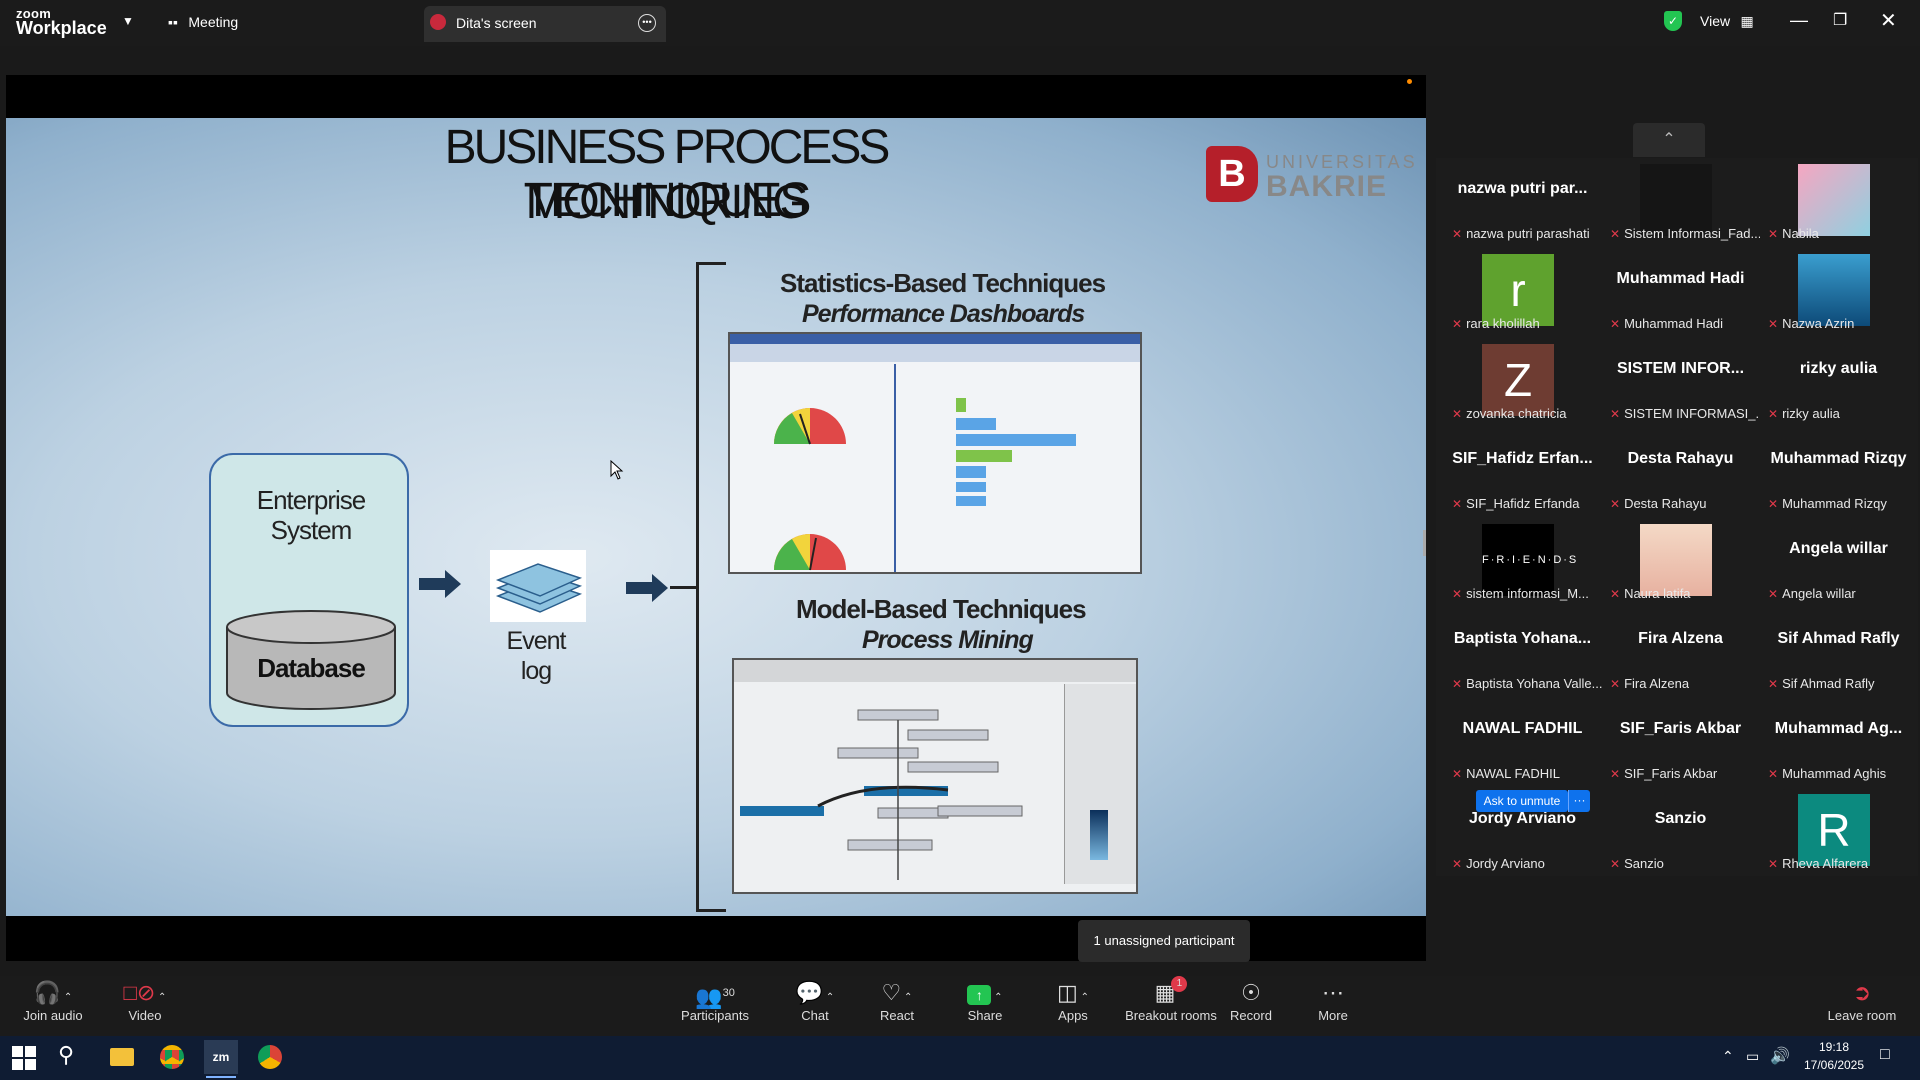  What do you see at coordinates (1232, 174) in the screenshot?
I see `logo-b-icon: B` at bounding box center [1232, 174].